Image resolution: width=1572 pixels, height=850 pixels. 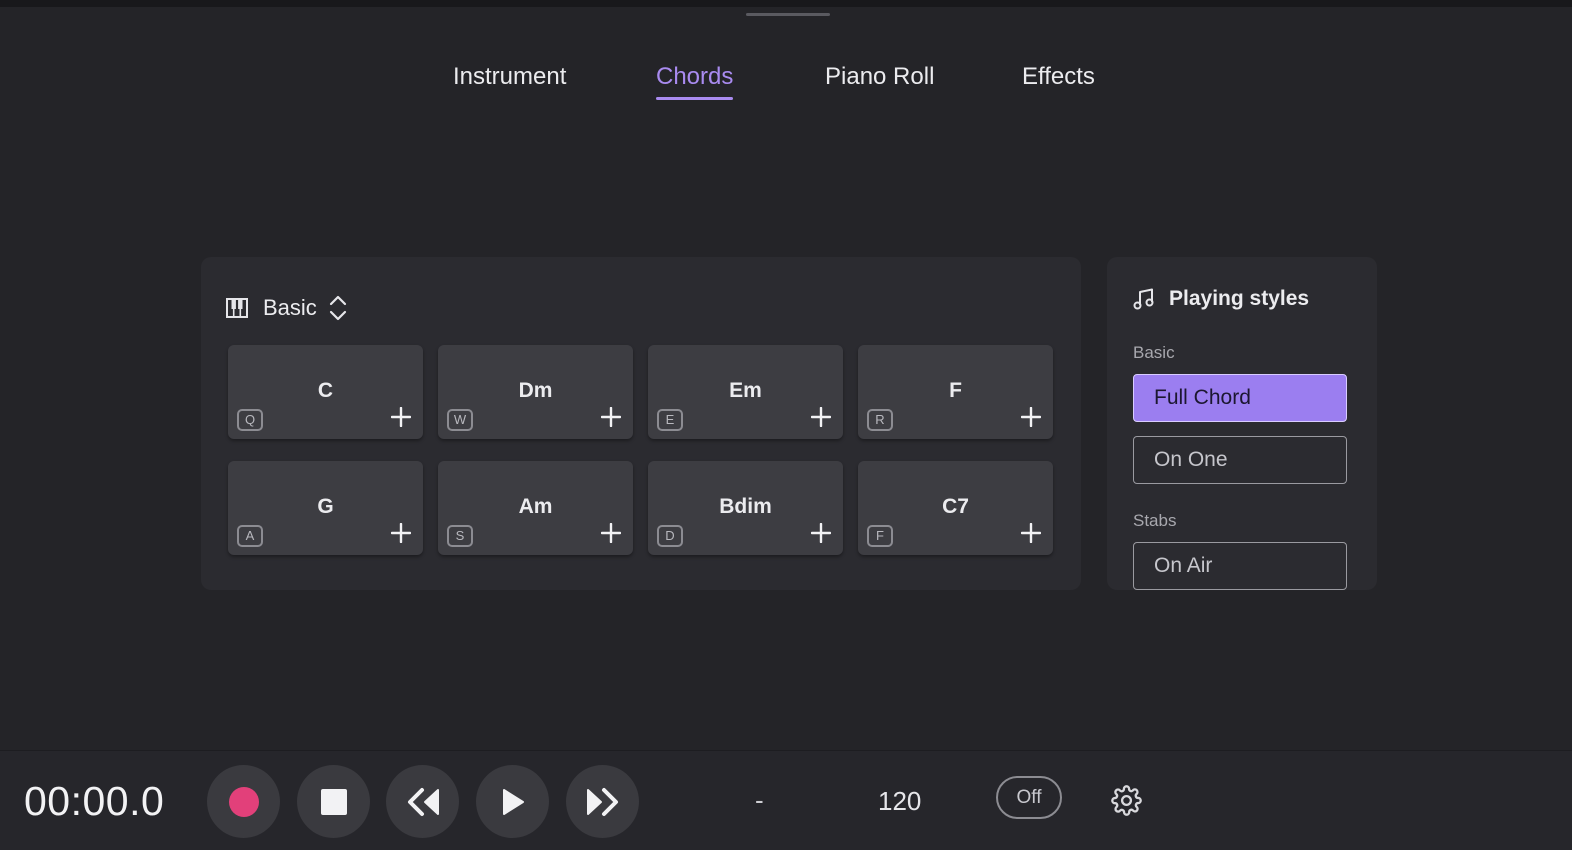 What do you see at coordinates (879, 77) in the screenshot?
I see `tab-piano-roll: Piano Roll` at bounding box center [879, 77].